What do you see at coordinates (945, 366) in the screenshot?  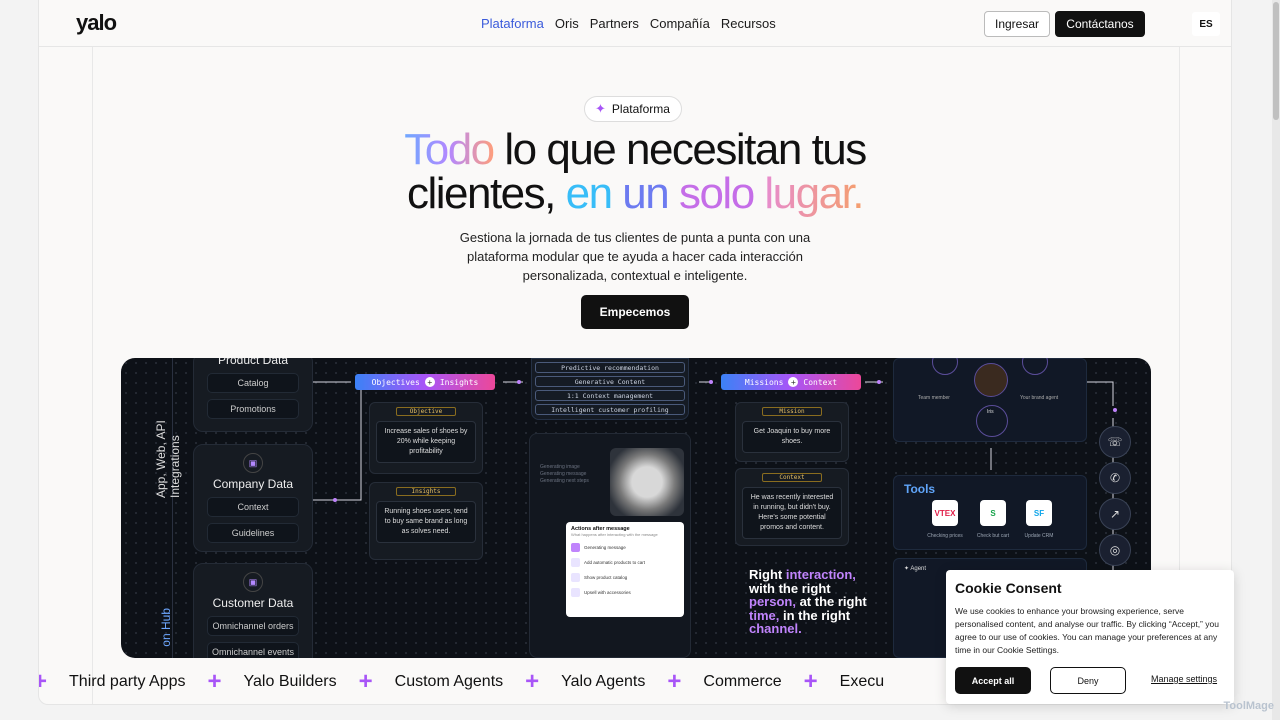 I see `team-member-avatar` at bounding box center [945, 366].